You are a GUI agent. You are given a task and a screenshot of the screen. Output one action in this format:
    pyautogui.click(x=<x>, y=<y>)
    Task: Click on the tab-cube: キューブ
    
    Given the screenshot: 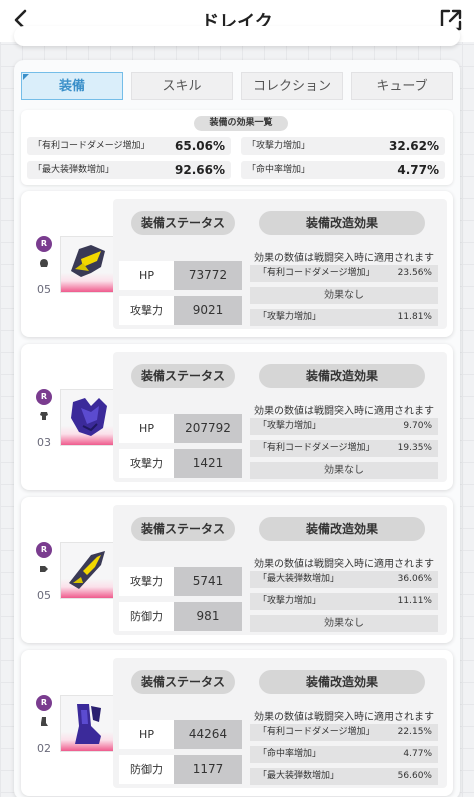 What is the action you would take?
    pyautogui.click(x=402, y=86)
    